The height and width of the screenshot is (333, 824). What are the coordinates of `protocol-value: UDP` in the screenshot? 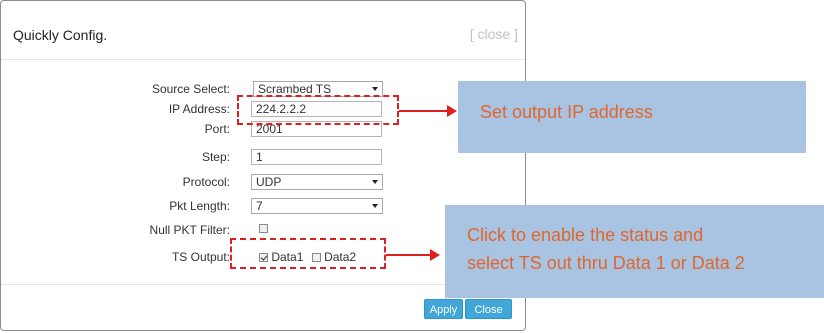 It's located at (269, 182).